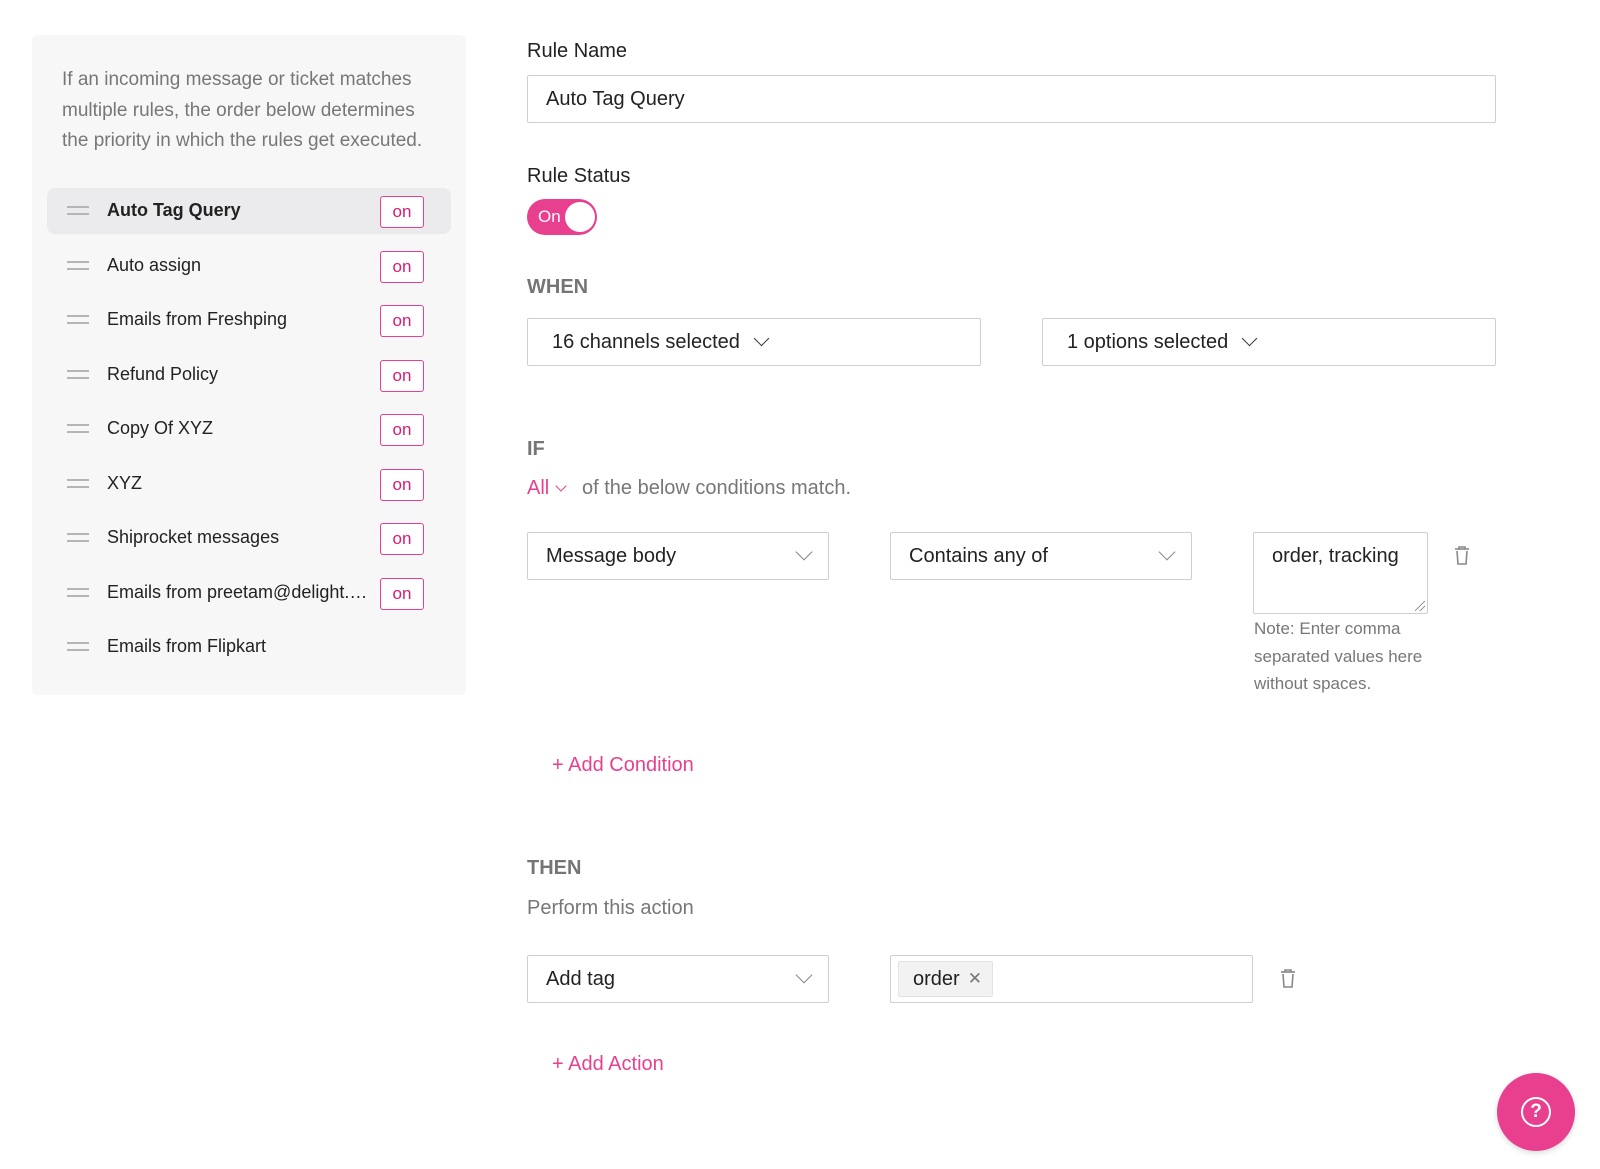 The image size is (1600, 1169). What do you see at coordinates (1011, 99) in the screenshot?
I see `rule-name-input: Auto Tag Query` at bounding box center [1011, 99].